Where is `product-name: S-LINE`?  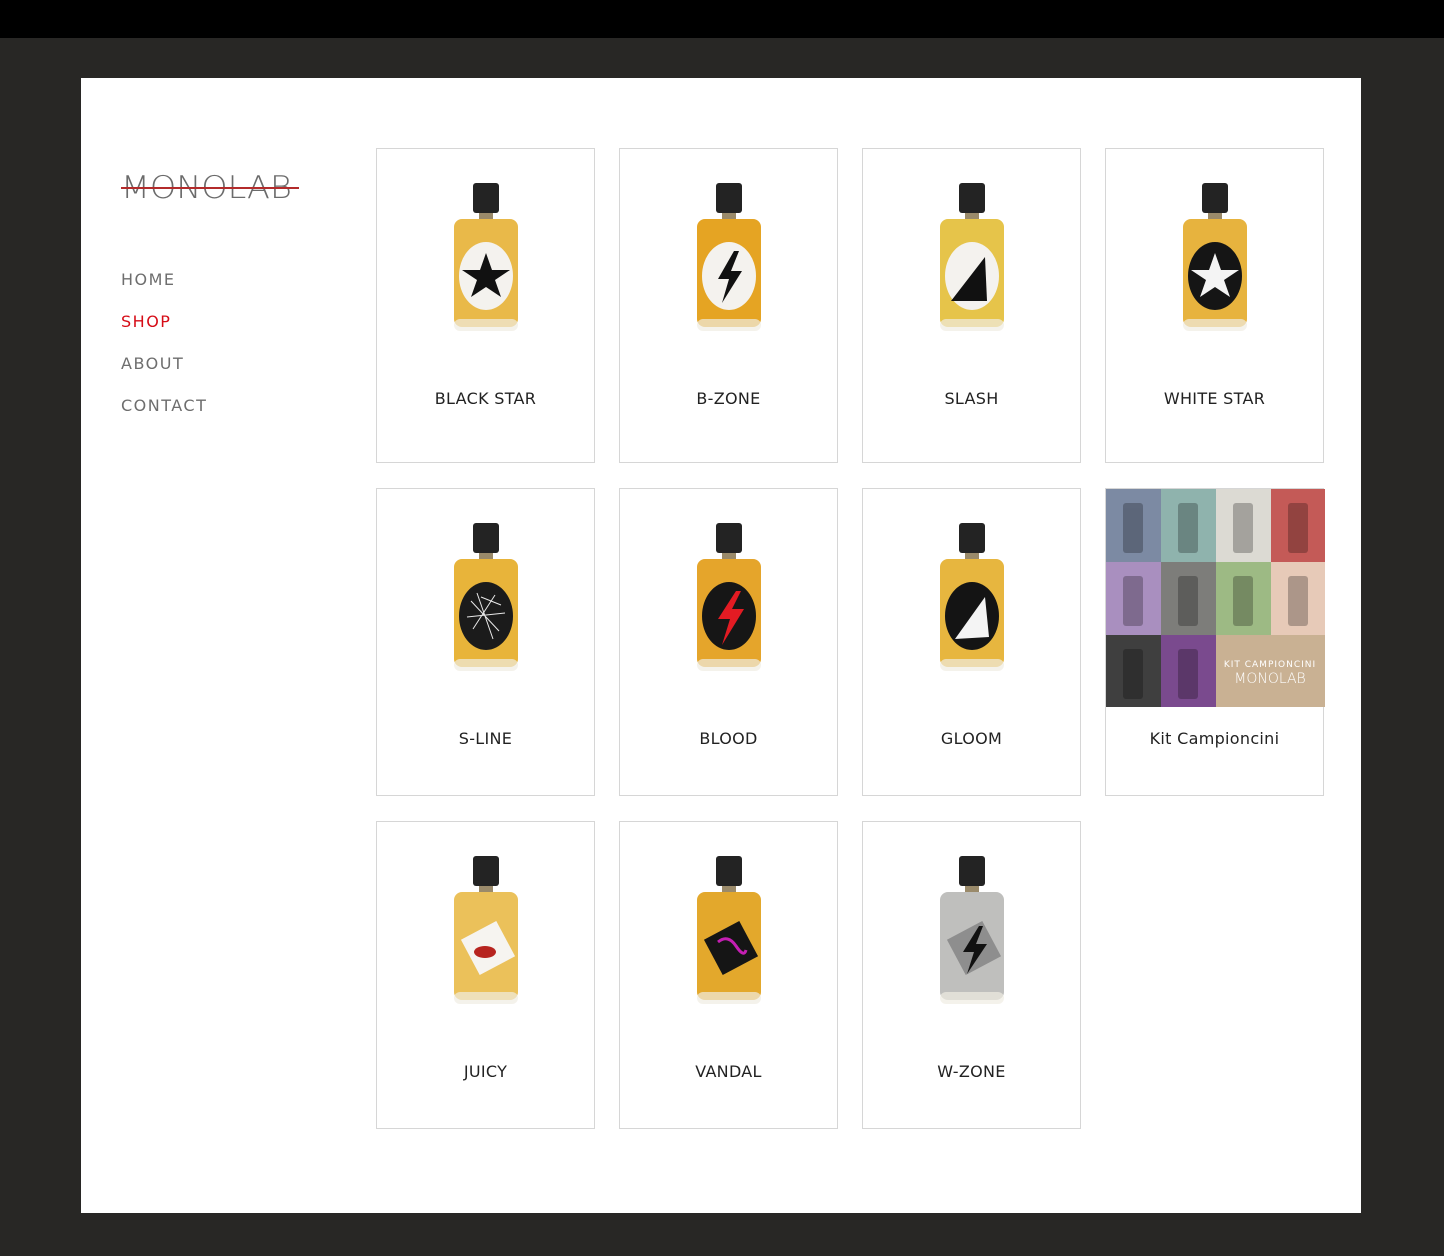 product-name: S-LINE is located at coordinates (485, 738).